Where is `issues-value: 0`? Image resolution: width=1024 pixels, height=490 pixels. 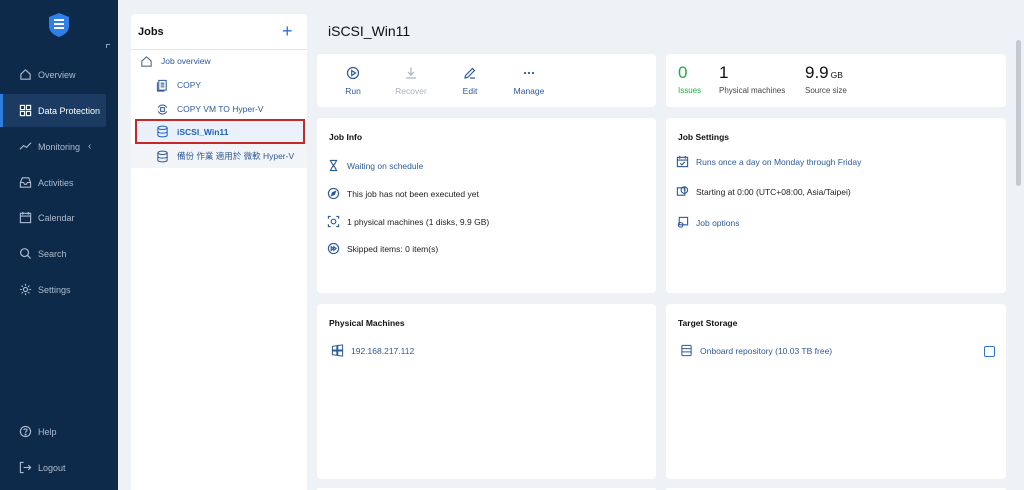
issues-value: 0 is located at coordinates (683, 72).